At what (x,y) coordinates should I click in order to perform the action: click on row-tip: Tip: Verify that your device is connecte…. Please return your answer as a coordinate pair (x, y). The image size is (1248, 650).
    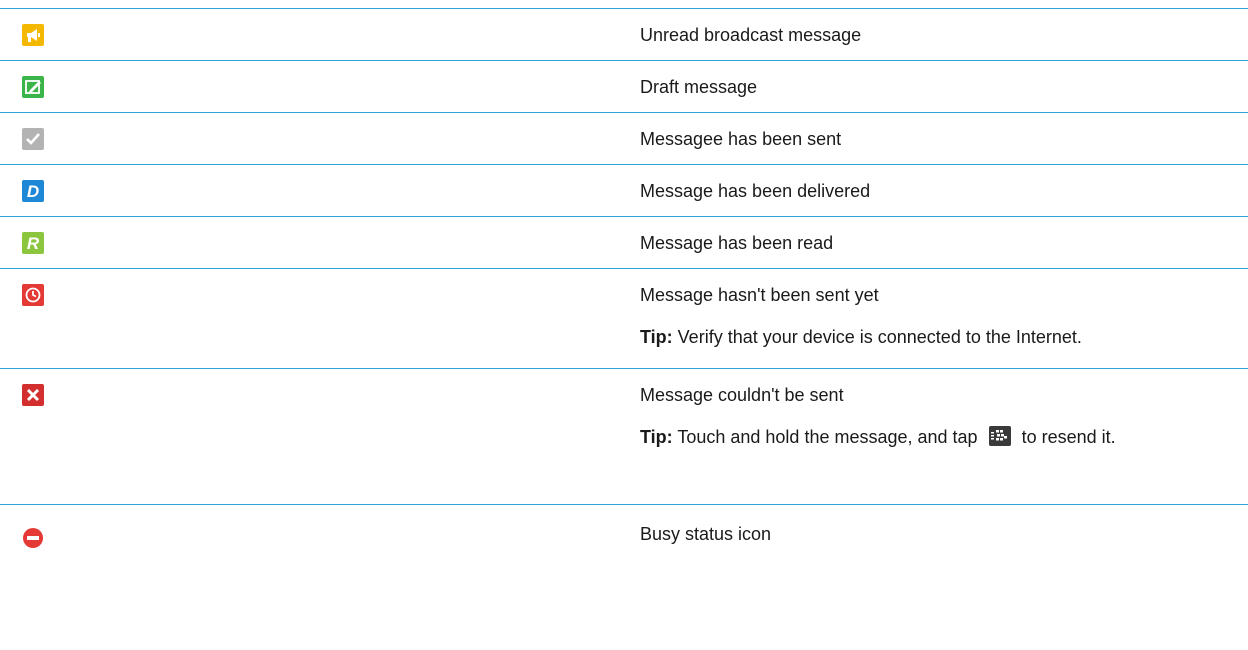
    Looking at the image, I should click on (934, 337).